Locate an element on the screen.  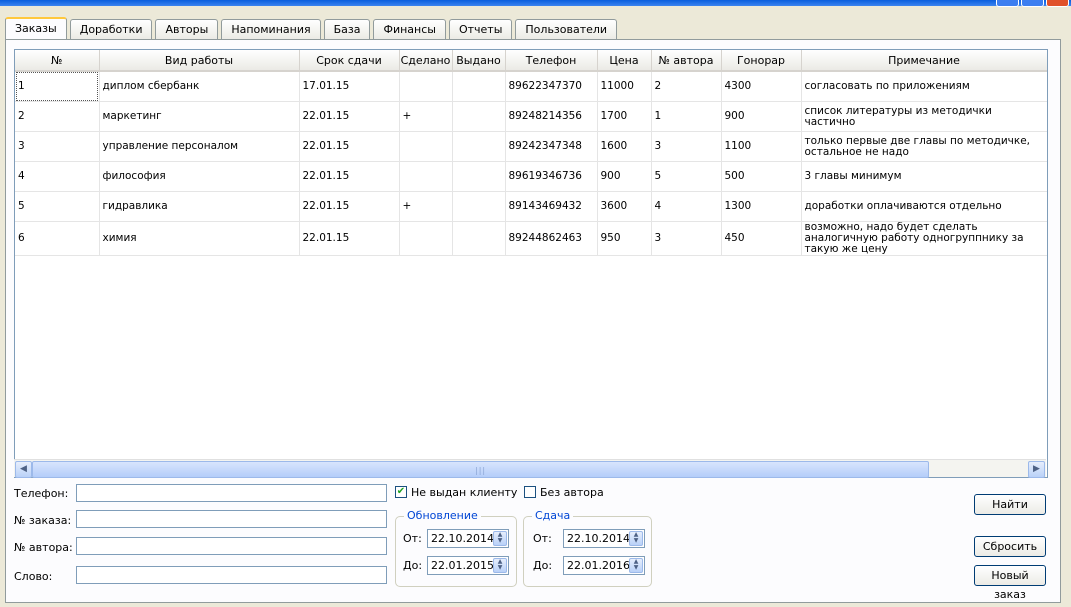
table-cell: 1 is located at coordinates (686, 116).